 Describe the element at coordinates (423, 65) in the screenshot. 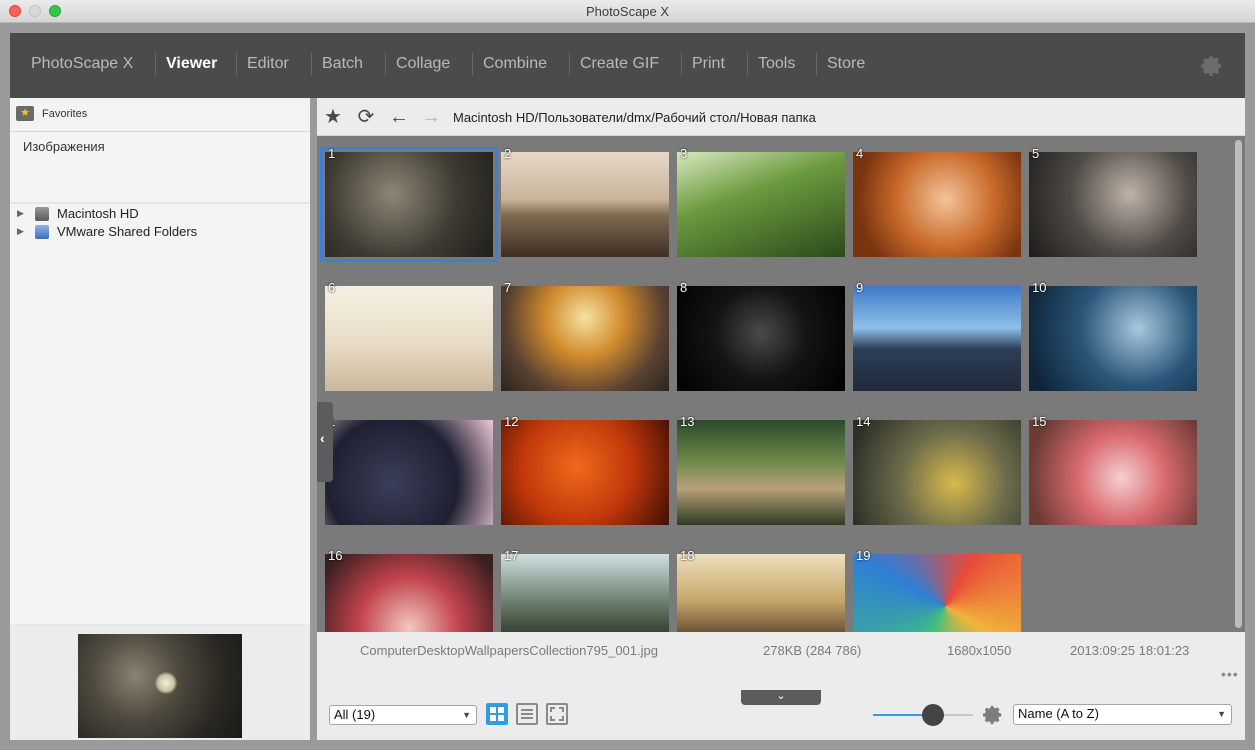

I see `menu-tab-collage: Collage` at that location.